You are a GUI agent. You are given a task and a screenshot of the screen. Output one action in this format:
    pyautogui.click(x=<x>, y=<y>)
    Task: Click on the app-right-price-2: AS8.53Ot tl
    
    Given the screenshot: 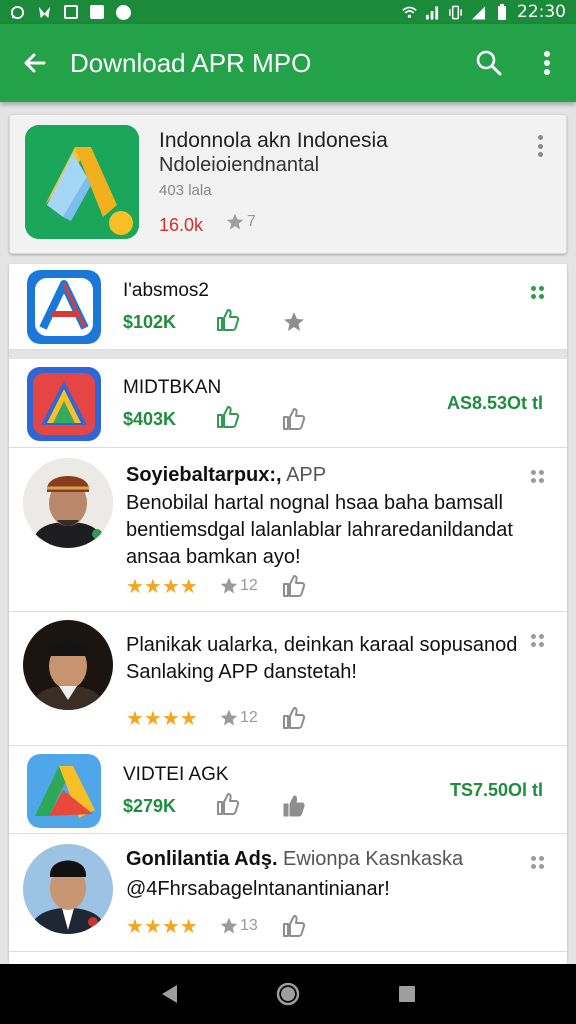 What is the action you would take?
    pyautogui.click(x=494, y=403)
    